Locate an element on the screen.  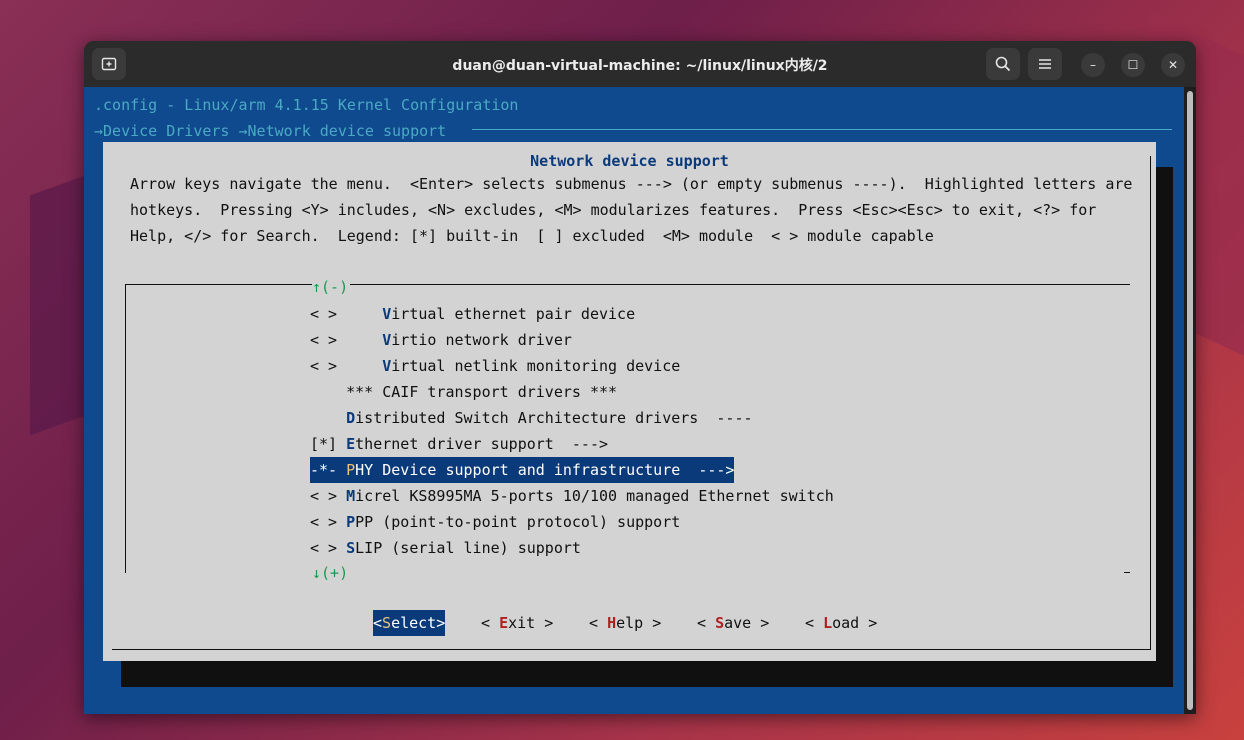
menu-item-virtual-ethernet-pair: < > Virtual ethernet pair device is located at coordinates (472, 314).